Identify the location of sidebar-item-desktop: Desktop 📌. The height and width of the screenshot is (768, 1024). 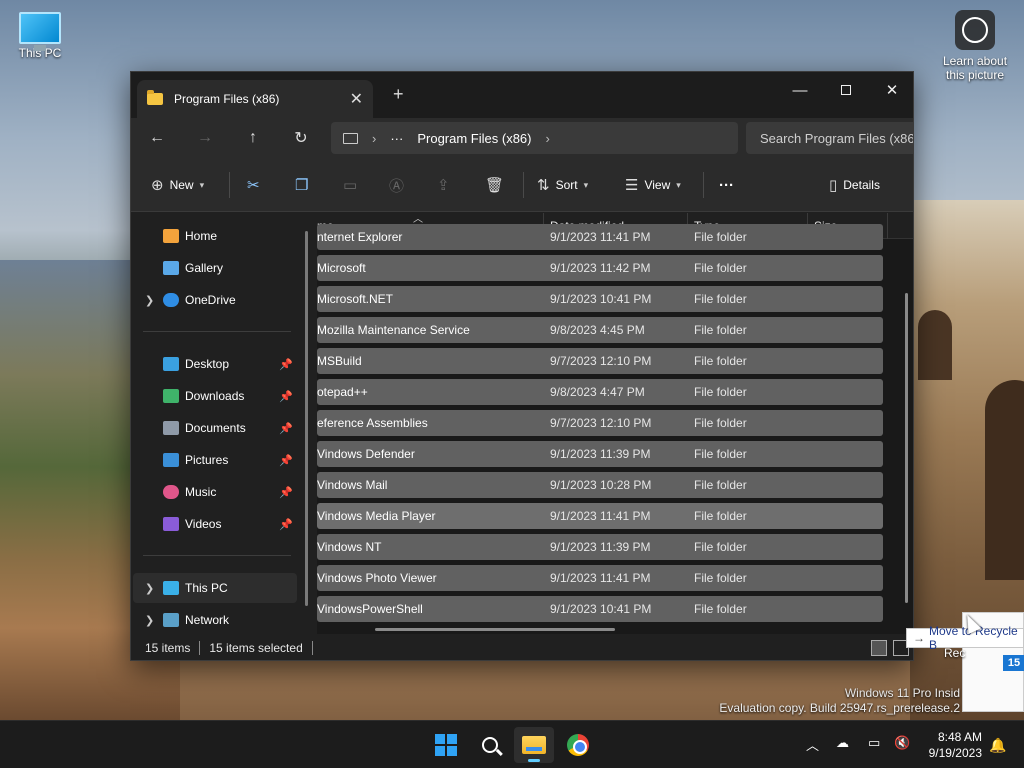
(215, 364).